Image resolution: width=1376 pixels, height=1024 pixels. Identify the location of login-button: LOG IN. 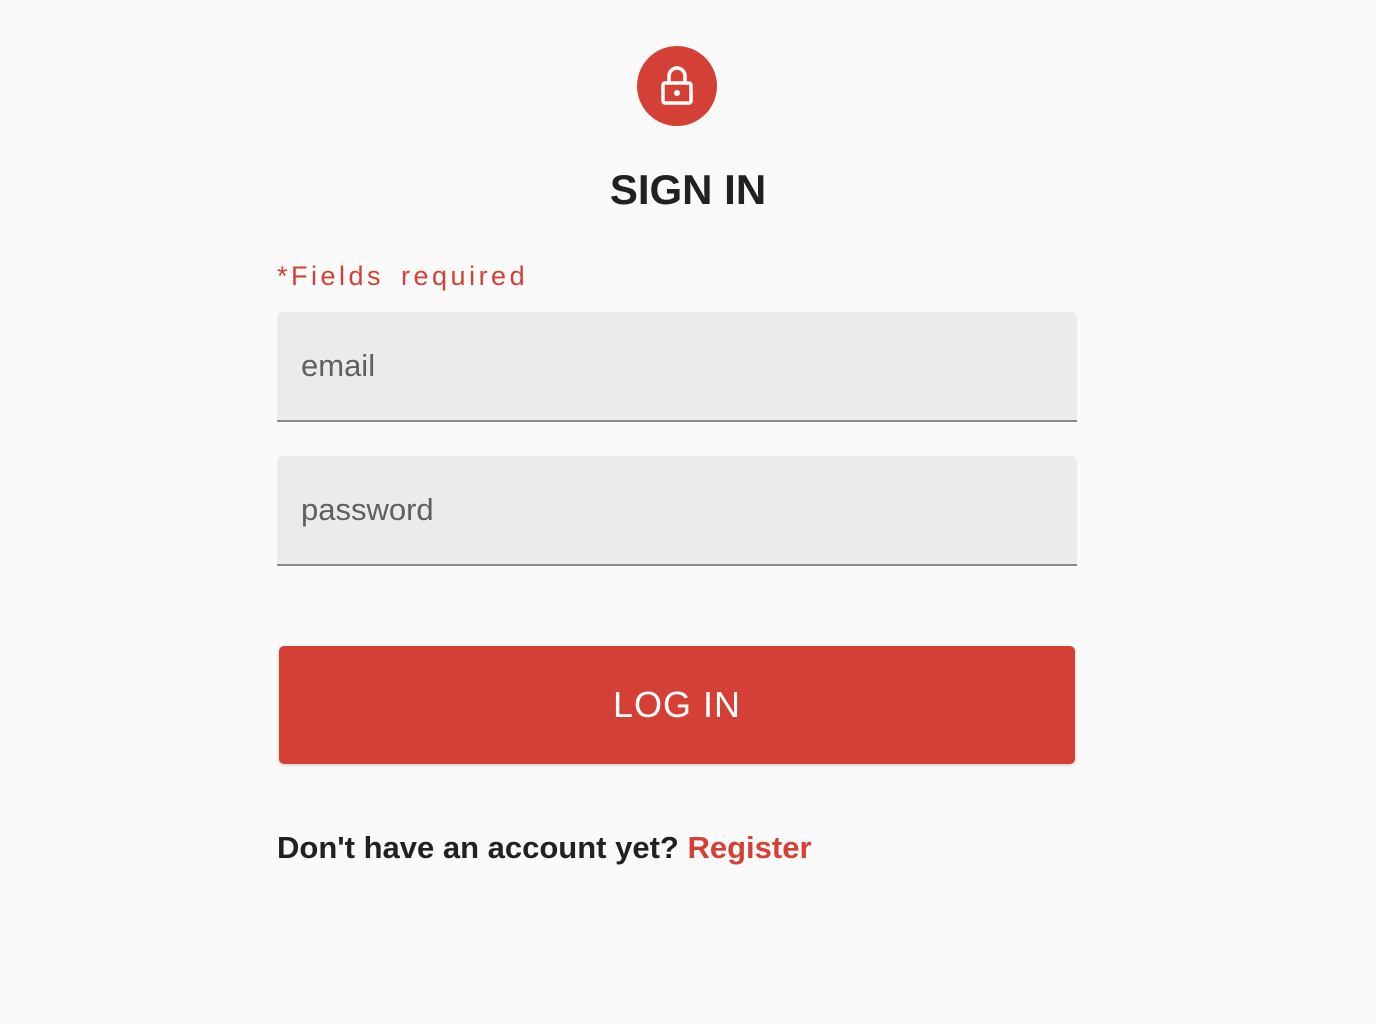
(677, 705).